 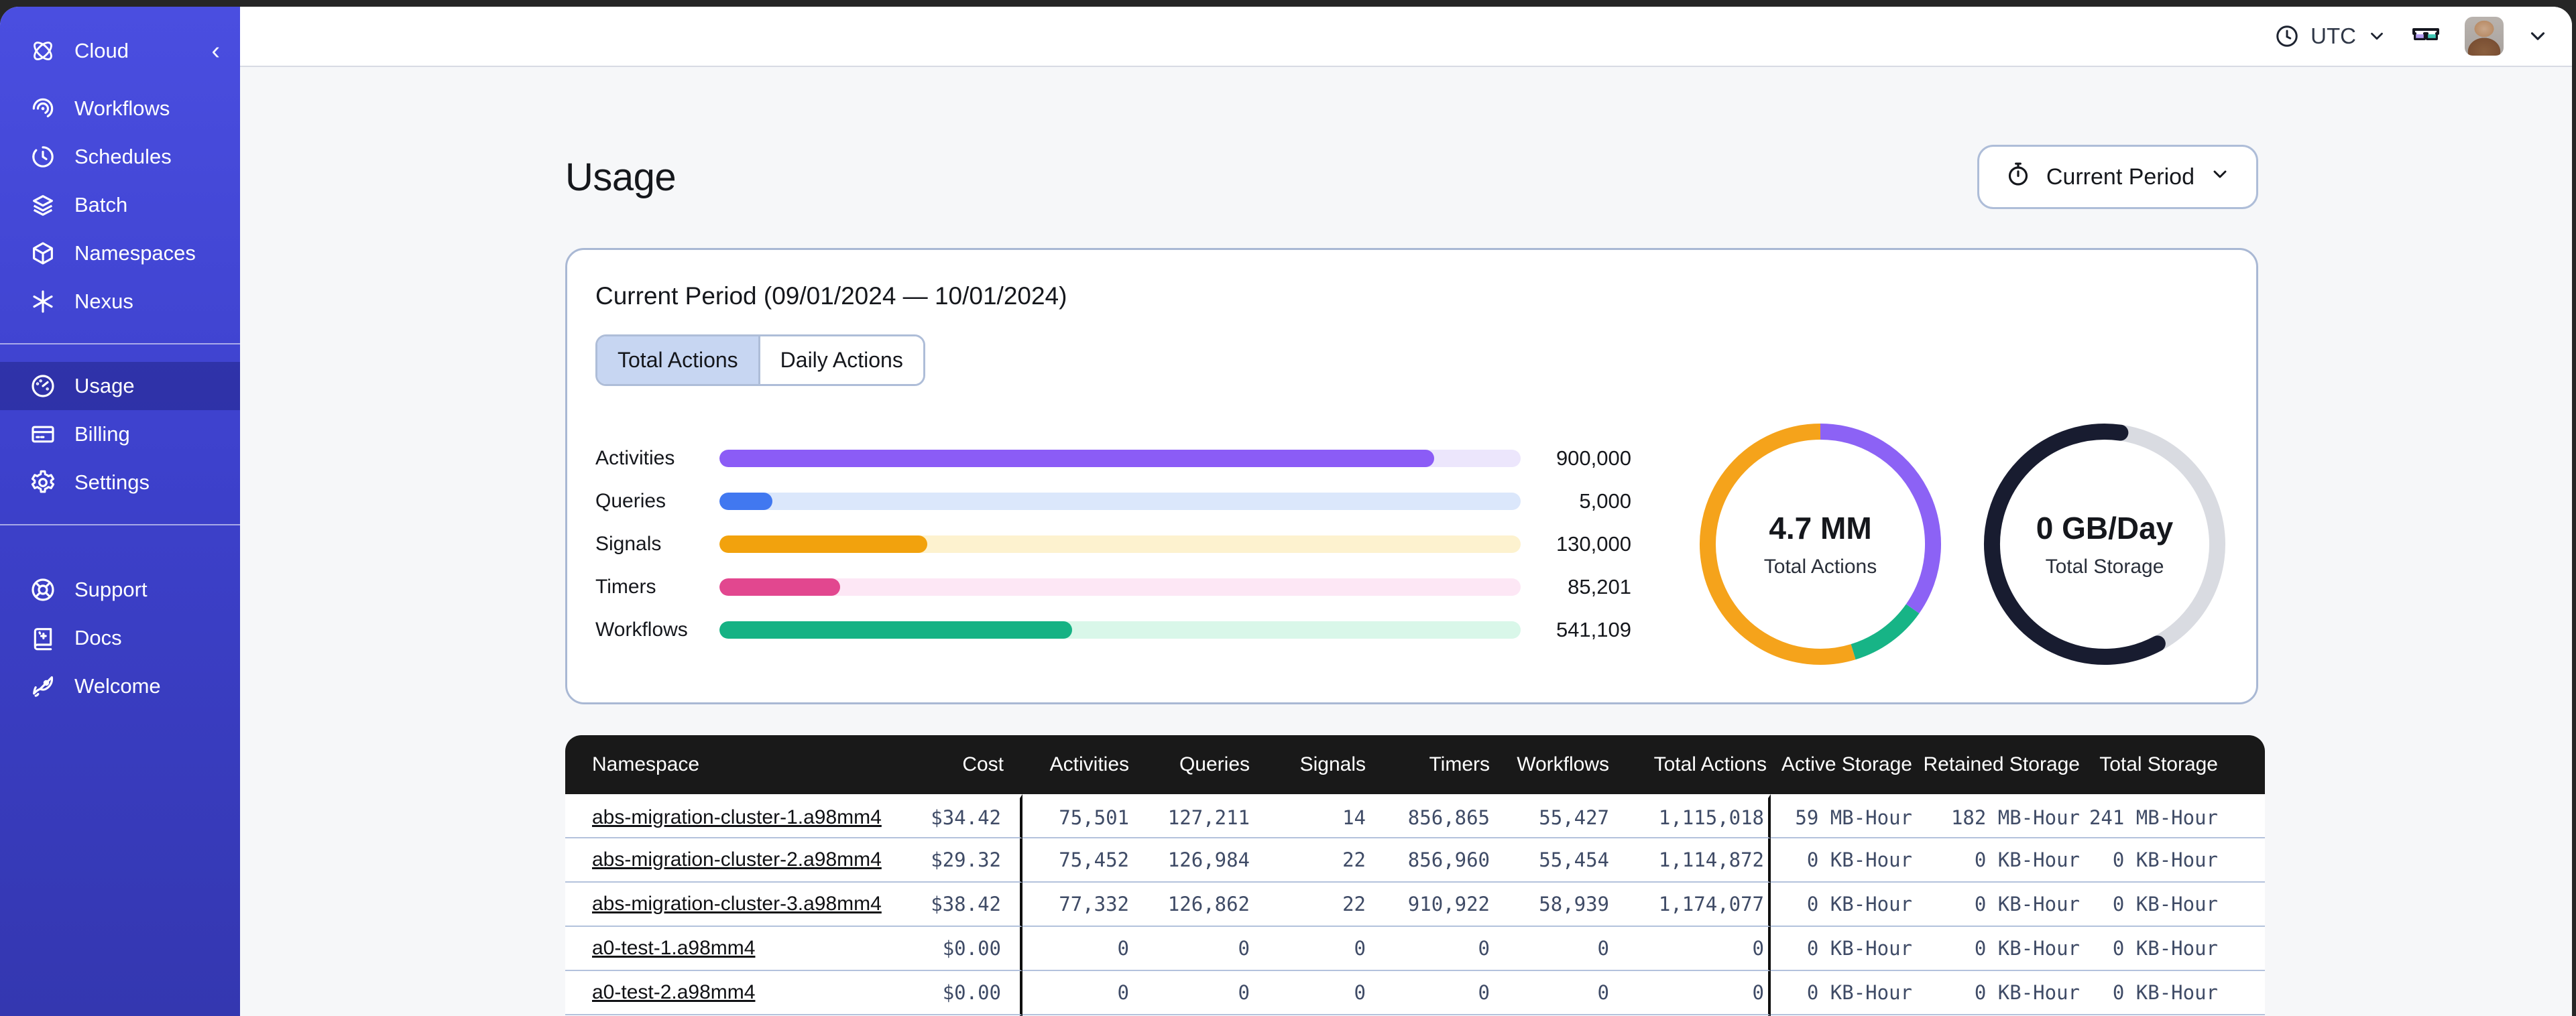 I want to click on settings-gear-icon, so click(x=43, y=482).